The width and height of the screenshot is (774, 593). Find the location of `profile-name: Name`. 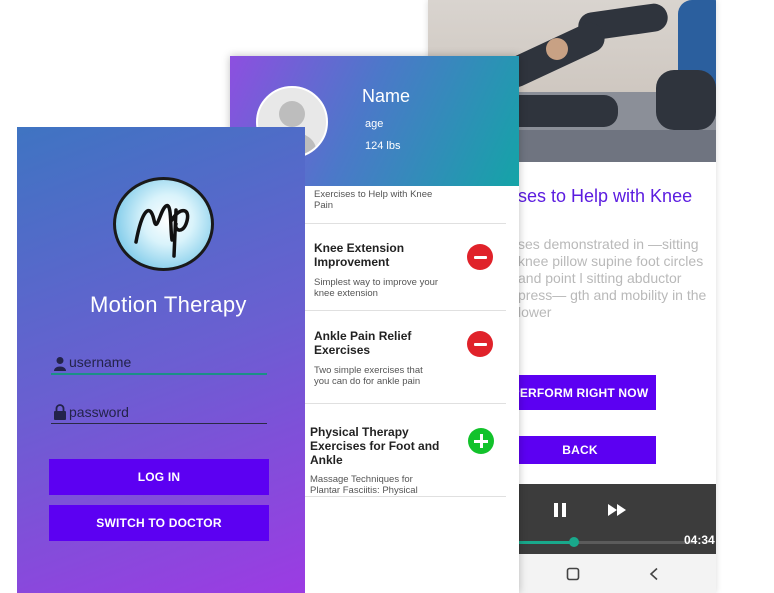

profile-name: Name is located at coordinates (386, 96).